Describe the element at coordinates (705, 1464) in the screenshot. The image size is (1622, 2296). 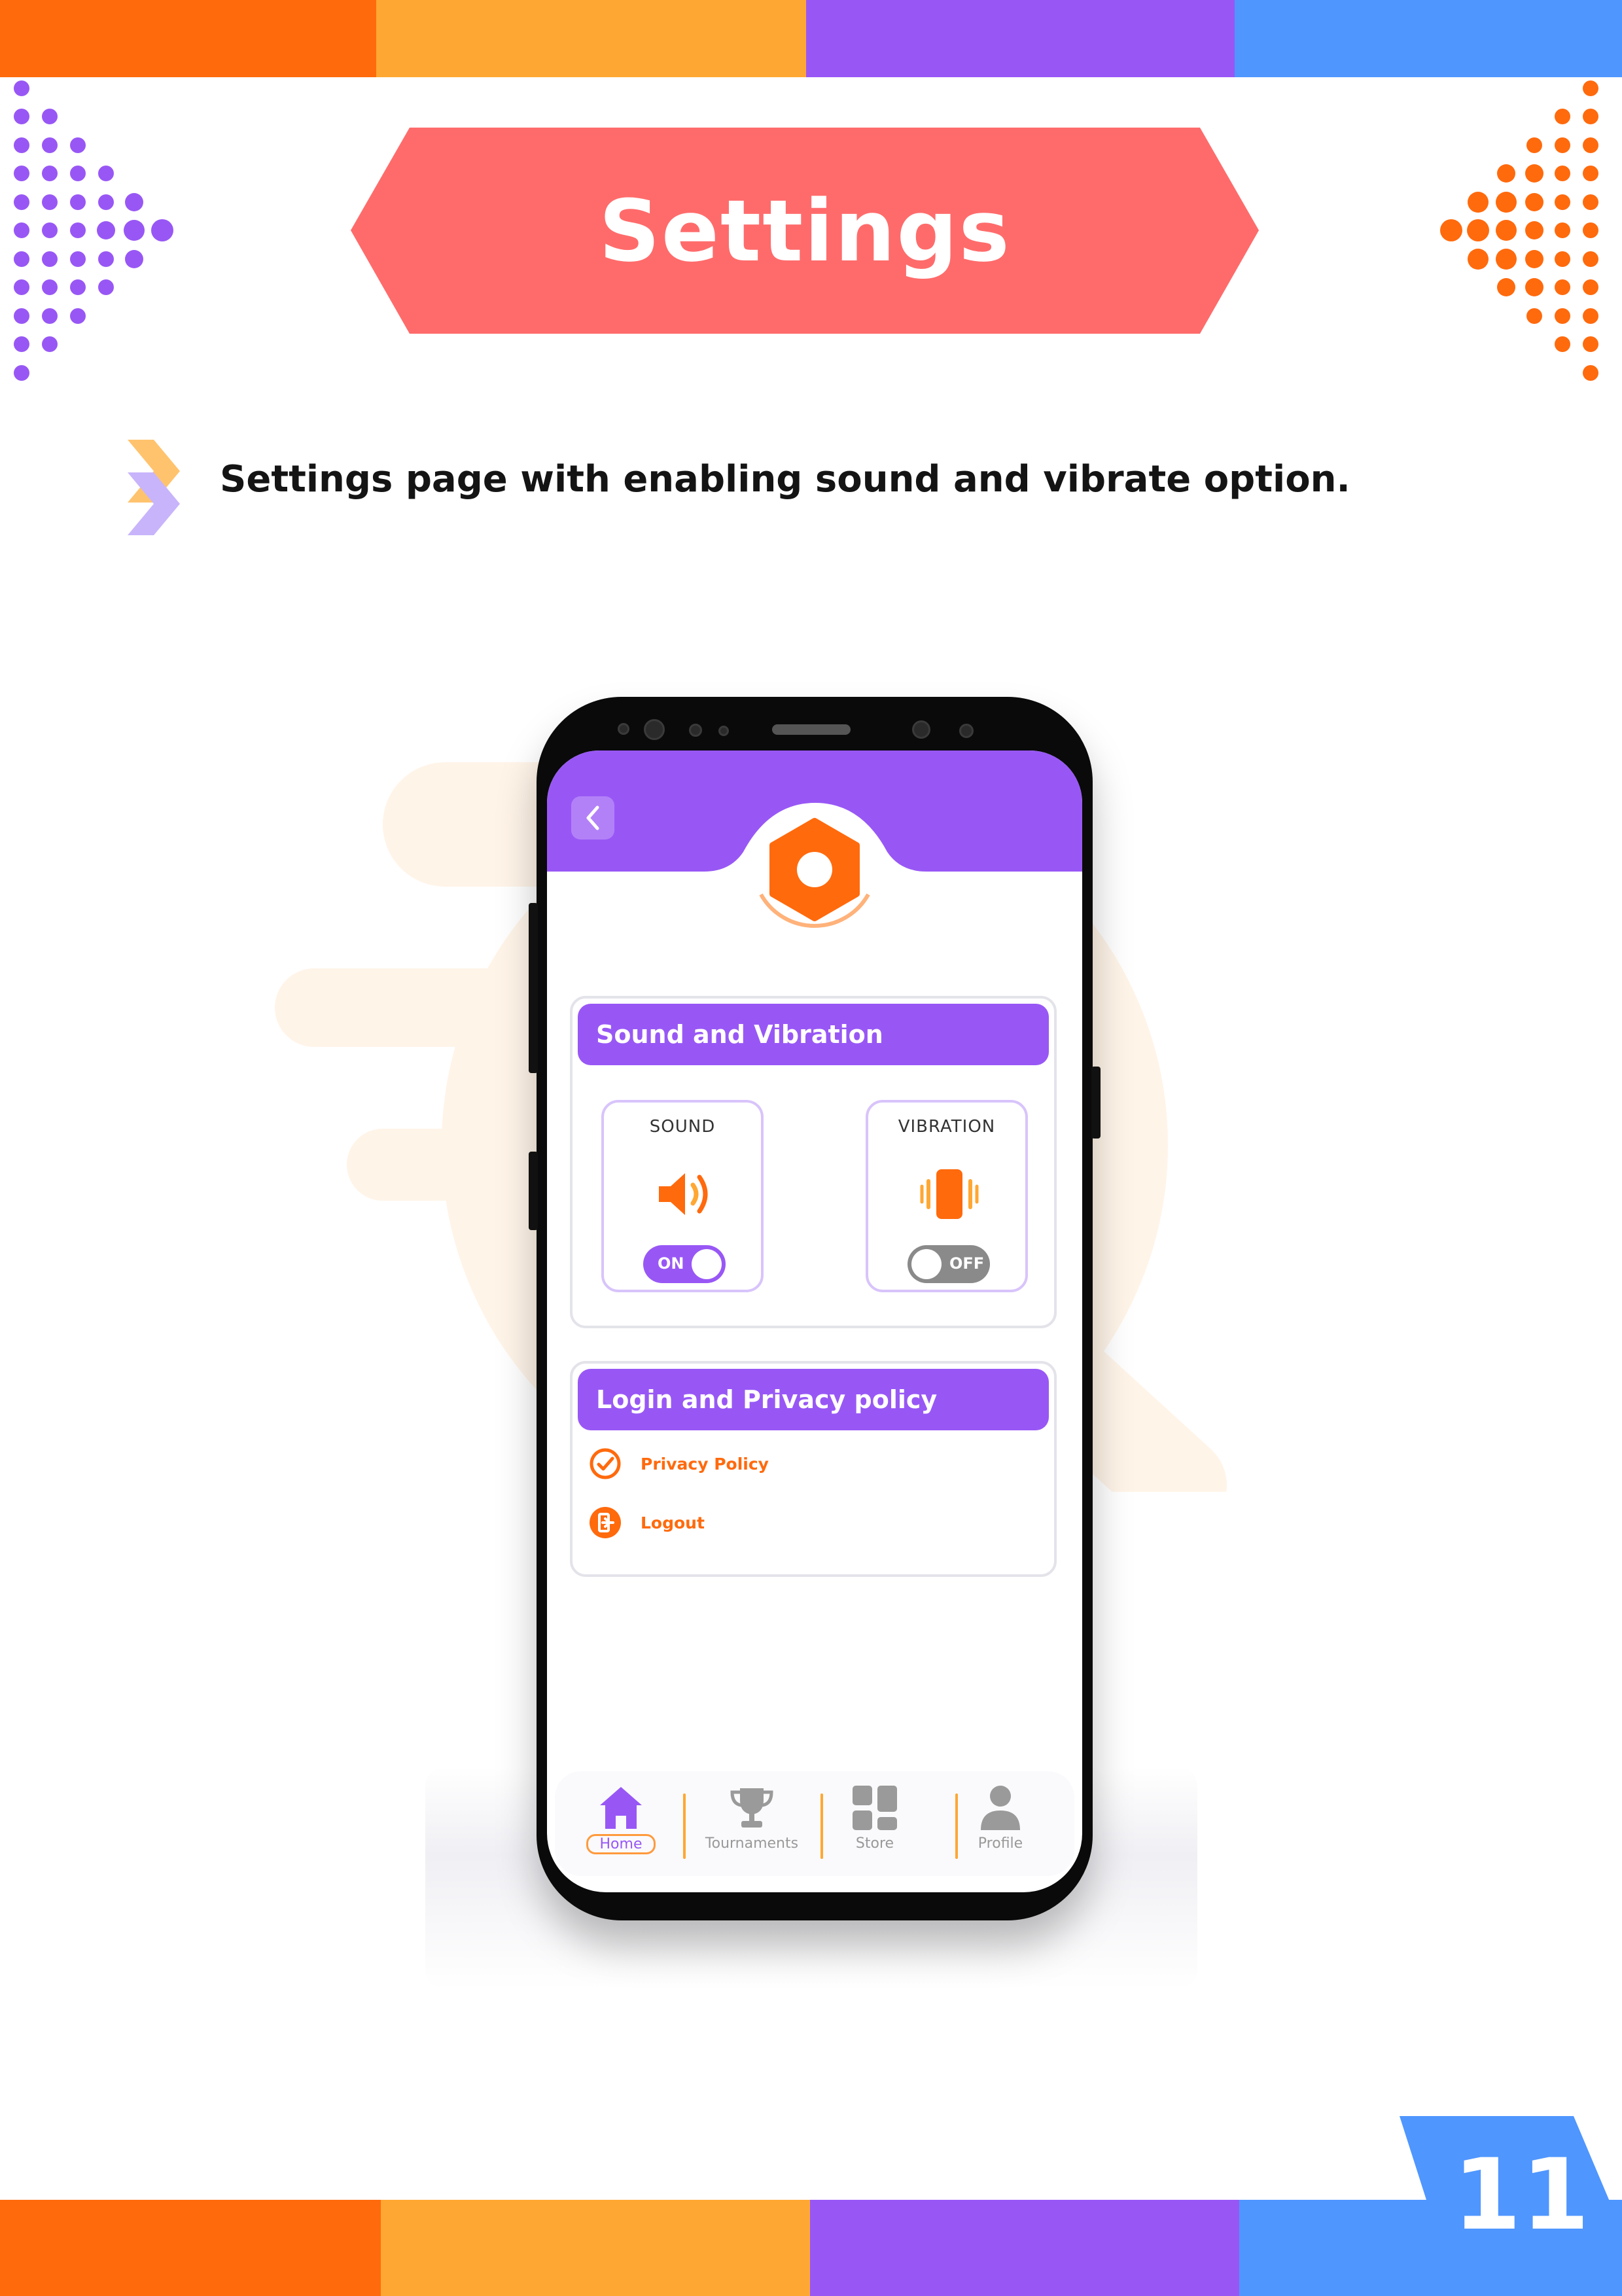
I see `privacy-policy-label: Privacy Policy` at that location.